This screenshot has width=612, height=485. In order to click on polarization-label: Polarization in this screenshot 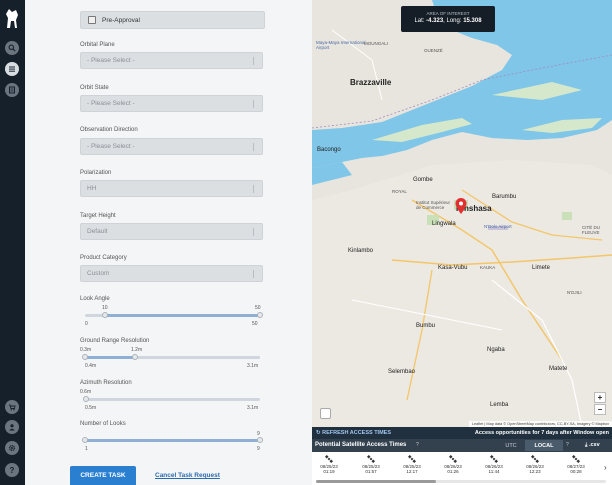, I will do `click(96, 173)`.